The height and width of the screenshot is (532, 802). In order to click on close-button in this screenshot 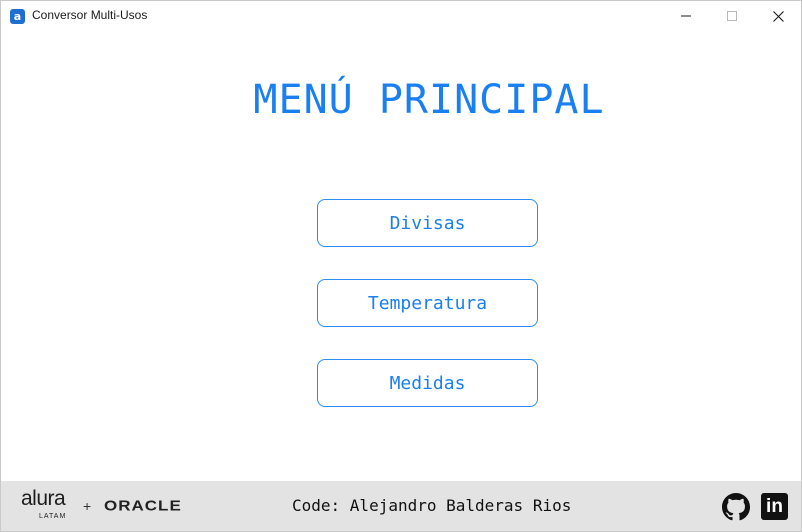, I will do `click(778, 16)`.